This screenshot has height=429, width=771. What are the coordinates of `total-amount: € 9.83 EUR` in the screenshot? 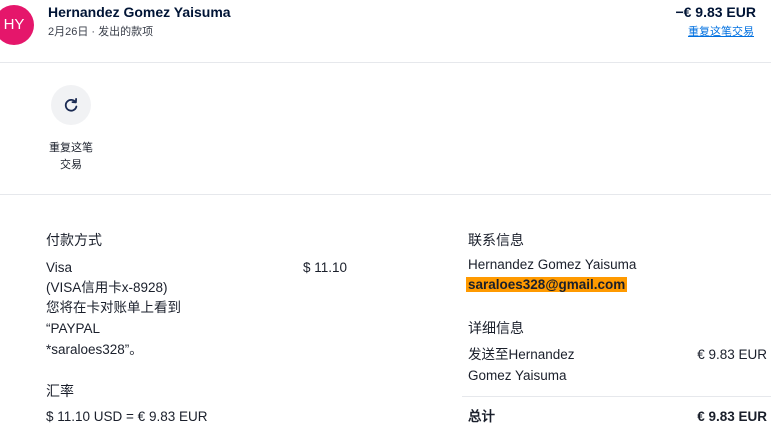 It's located at (732, 416).